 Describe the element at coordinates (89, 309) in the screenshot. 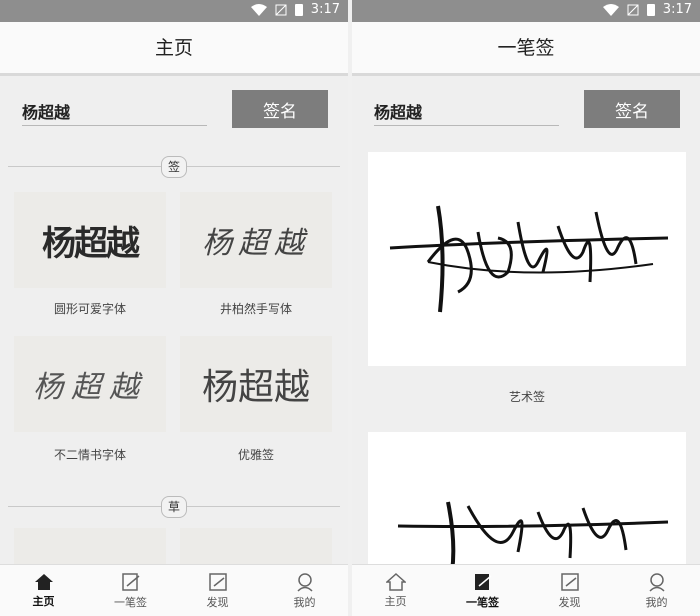

I see `signature-caption: 圆形可爱字体` at that location.